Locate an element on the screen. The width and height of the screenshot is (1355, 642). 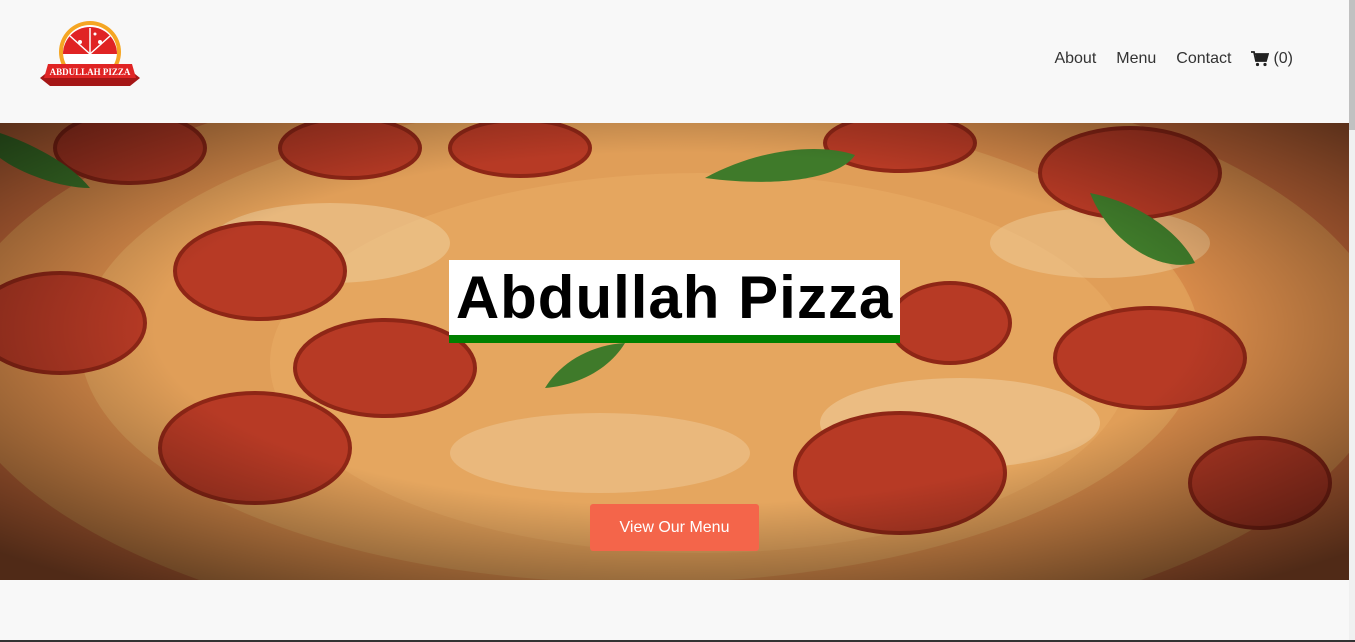
shopping-cart-icon is located at coordinates (1260, 59).